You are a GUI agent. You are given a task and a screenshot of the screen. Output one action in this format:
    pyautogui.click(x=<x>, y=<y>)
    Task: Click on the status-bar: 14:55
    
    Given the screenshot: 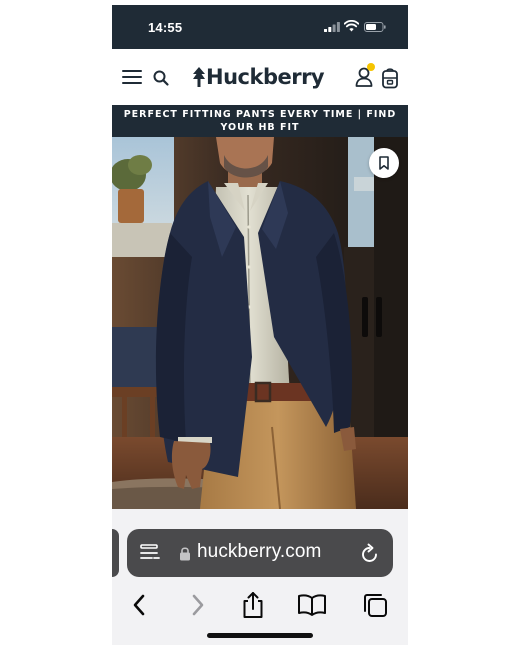 What is the action you would take?
    pyautogui.click(x=260, y=27)
    